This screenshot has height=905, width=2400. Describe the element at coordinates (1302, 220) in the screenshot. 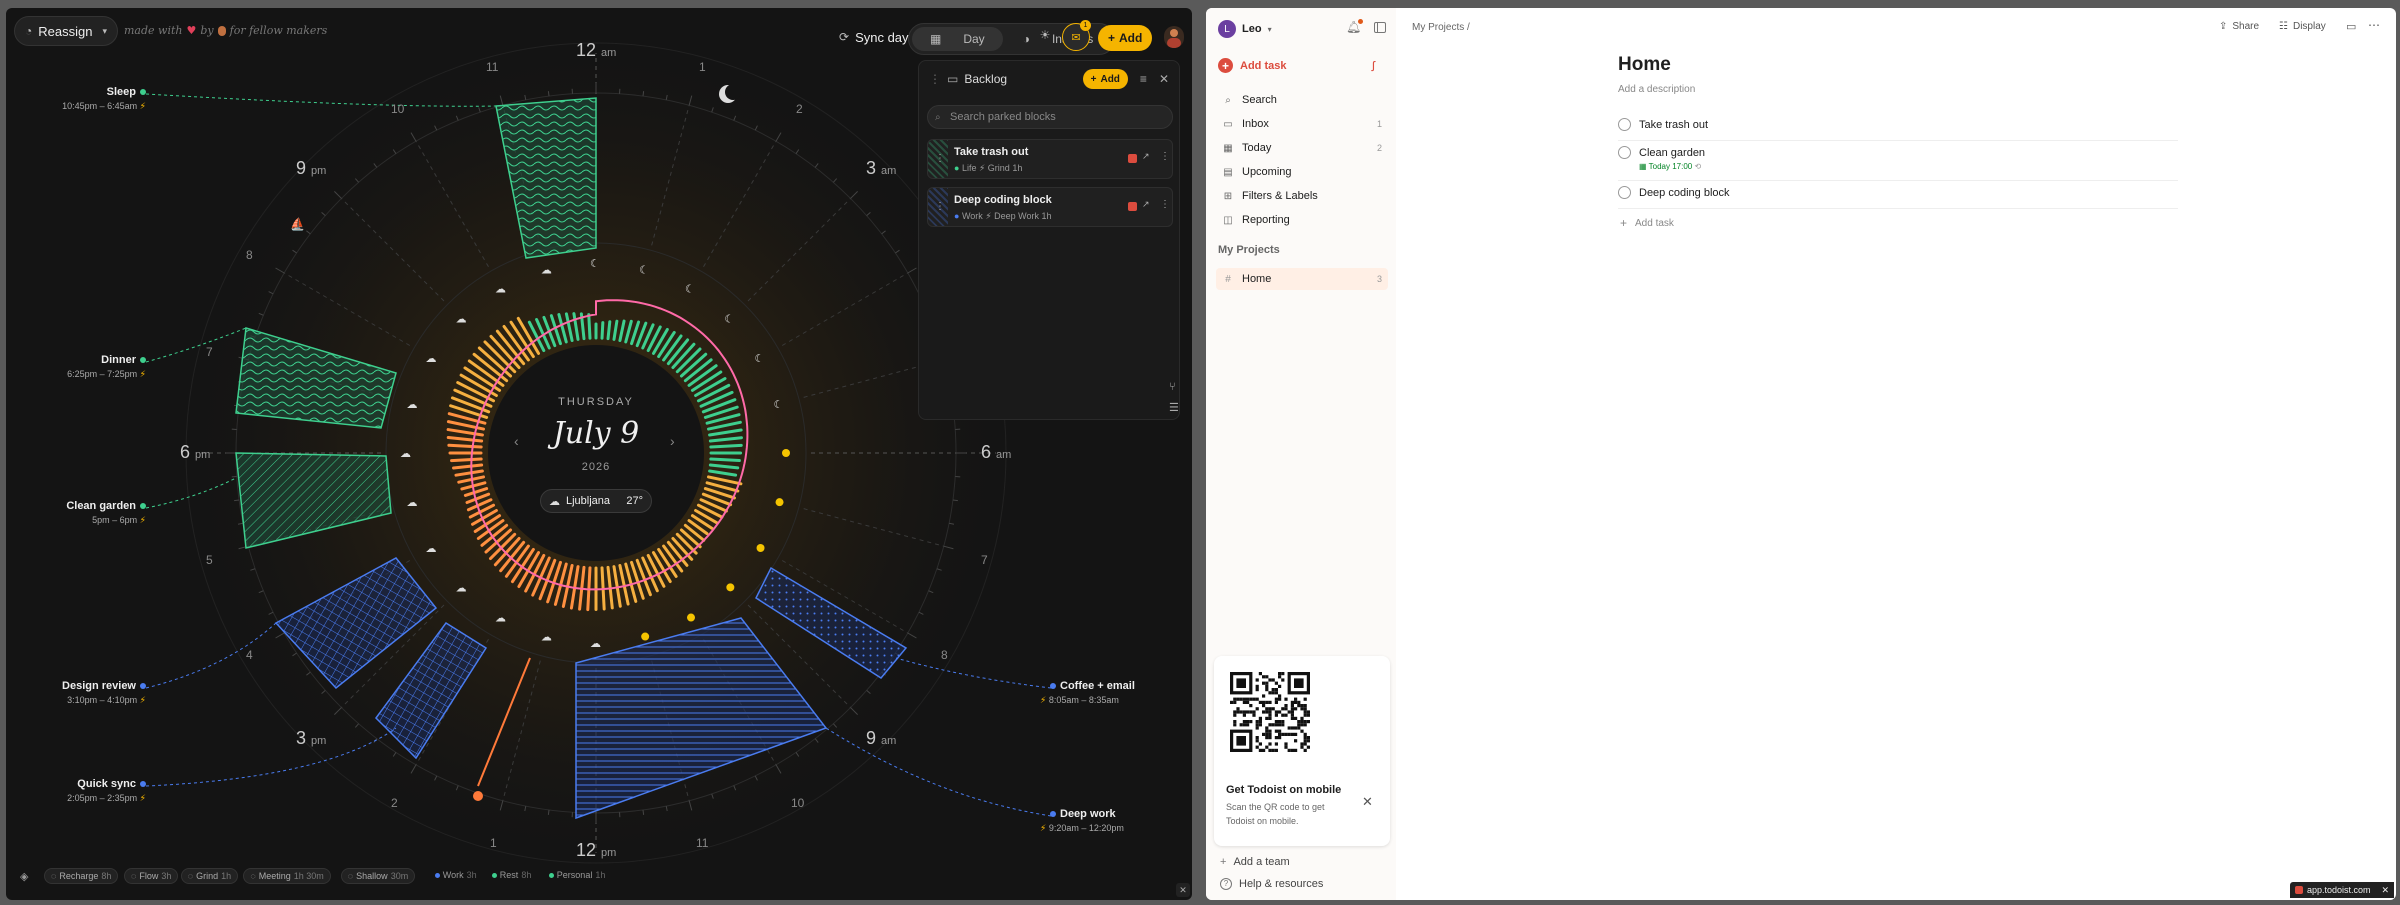

I see `sidebar-item-reporting: ◫ Reporting` at that location.